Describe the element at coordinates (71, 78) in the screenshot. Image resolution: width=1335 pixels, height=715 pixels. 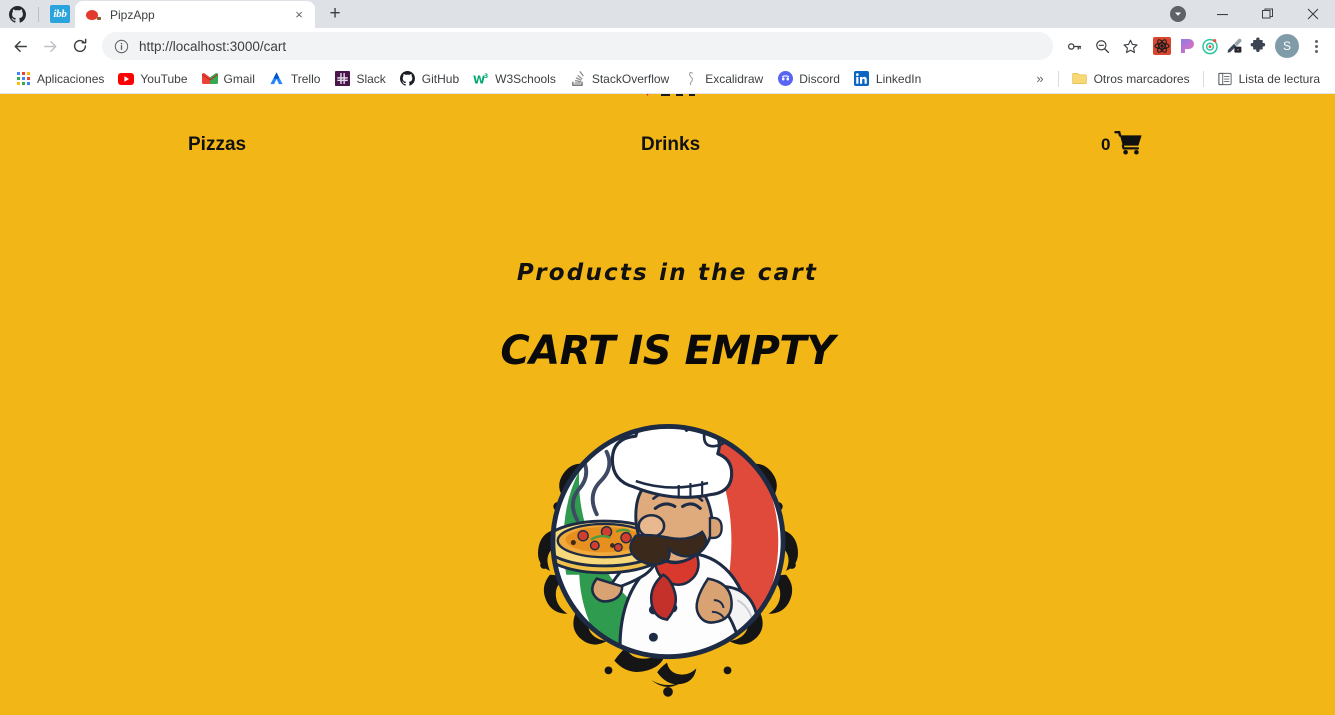
I see `bookmark-label: Aplicaciones` at that location.